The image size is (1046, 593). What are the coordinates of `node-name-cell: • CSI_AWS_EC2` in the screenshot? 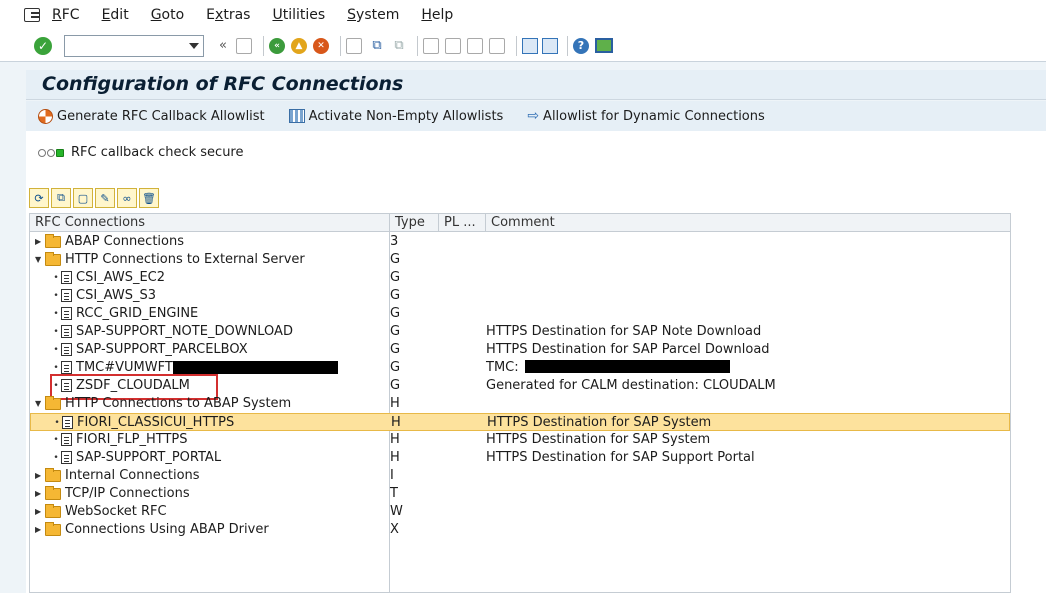 It's located at (108, 277).